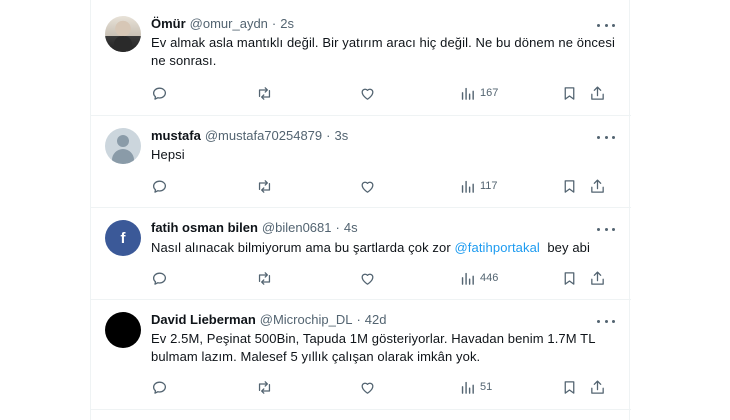 The height and width of the screenshot is (420, 730). I want to click on views-count: 117, so click(489, 186).